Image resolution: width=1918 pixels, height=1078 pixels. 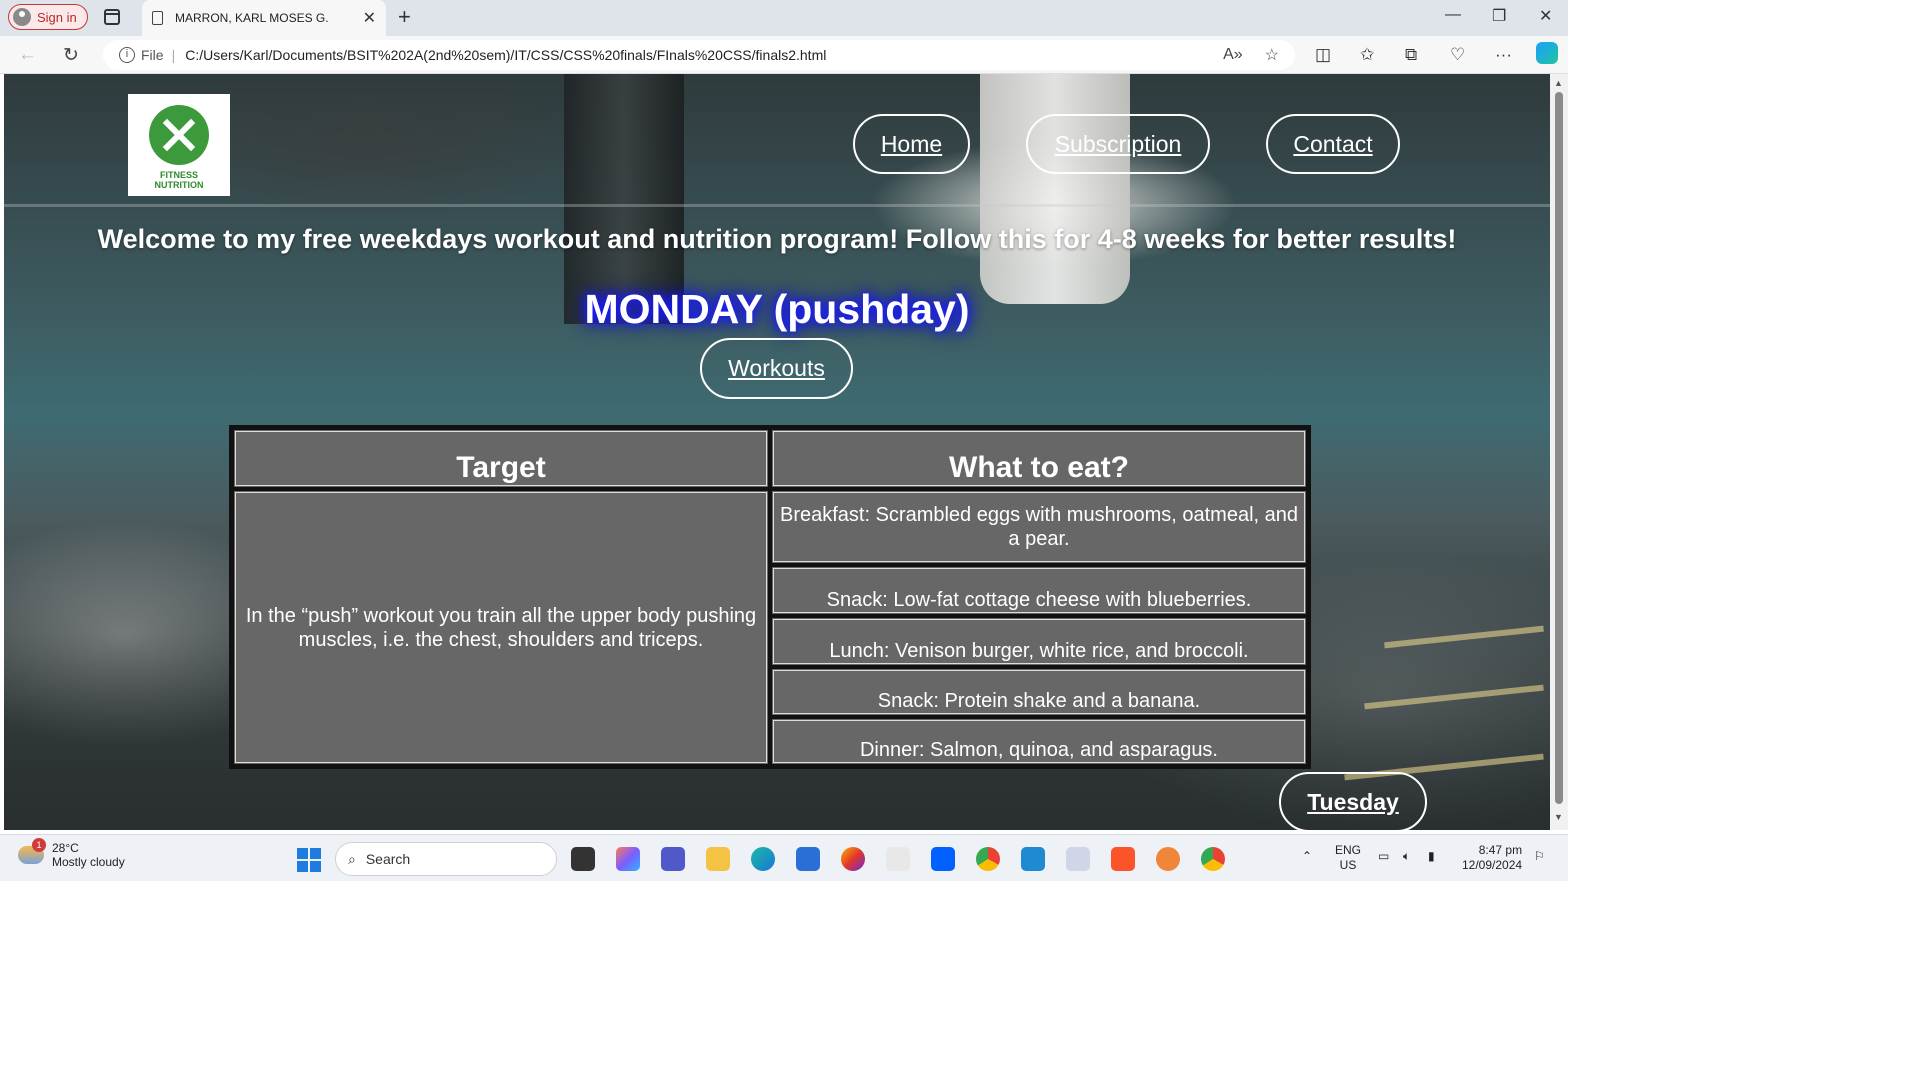 I want to click on amazon-icon, so click(x=898, y=859).